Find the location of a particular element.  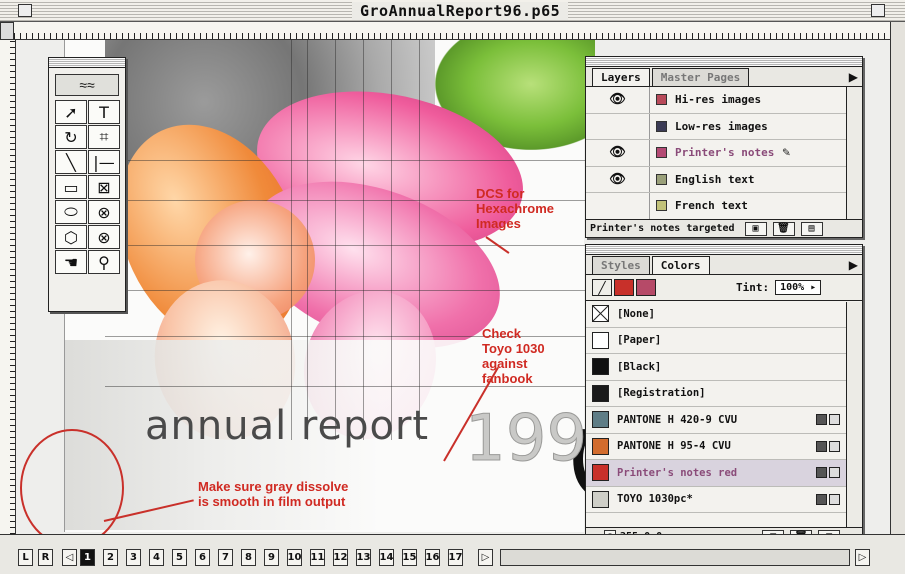

scroll-right-arrow-icon: ▷ is located at coordinates (862, 557).